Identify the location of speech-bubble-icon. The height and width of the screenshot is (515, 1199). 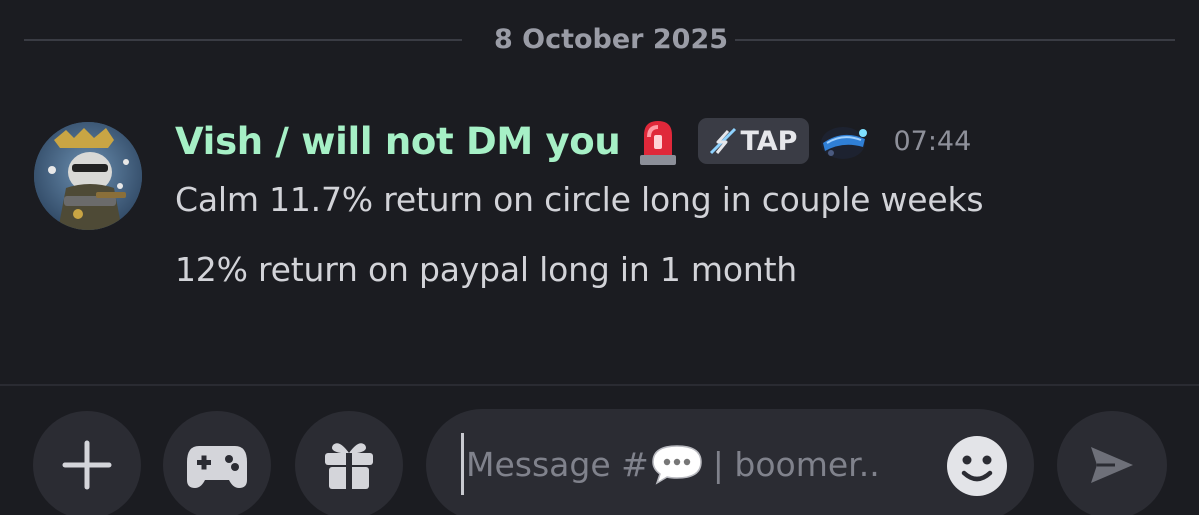
(677, 465).